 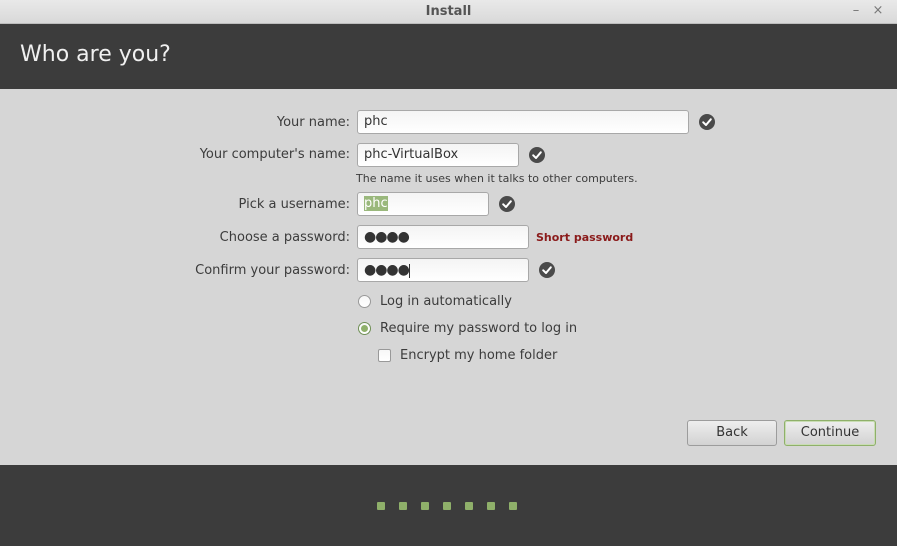 I want to click on close-button: ×, so click(x=878, y=11).